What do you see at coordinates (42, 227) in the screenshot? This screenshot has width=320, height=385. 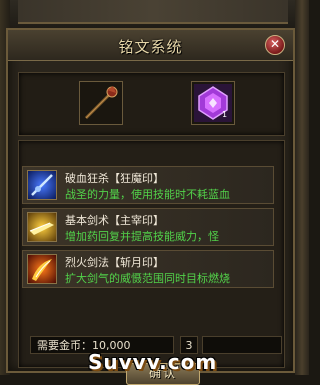 I see `golden-sword-icon` at bounding box center [42, 227].